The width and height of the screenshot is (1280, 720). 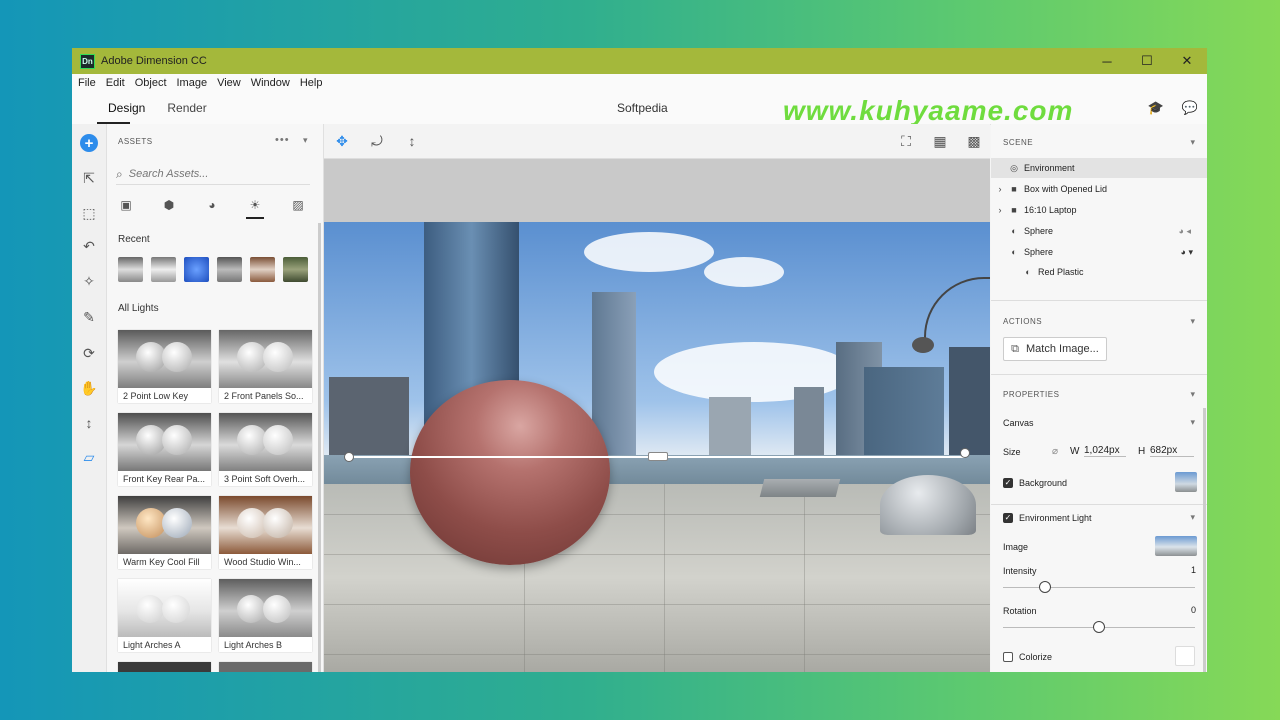 I want to click on orbit-tool-icon: ⟳, so click(x=89, y=353).